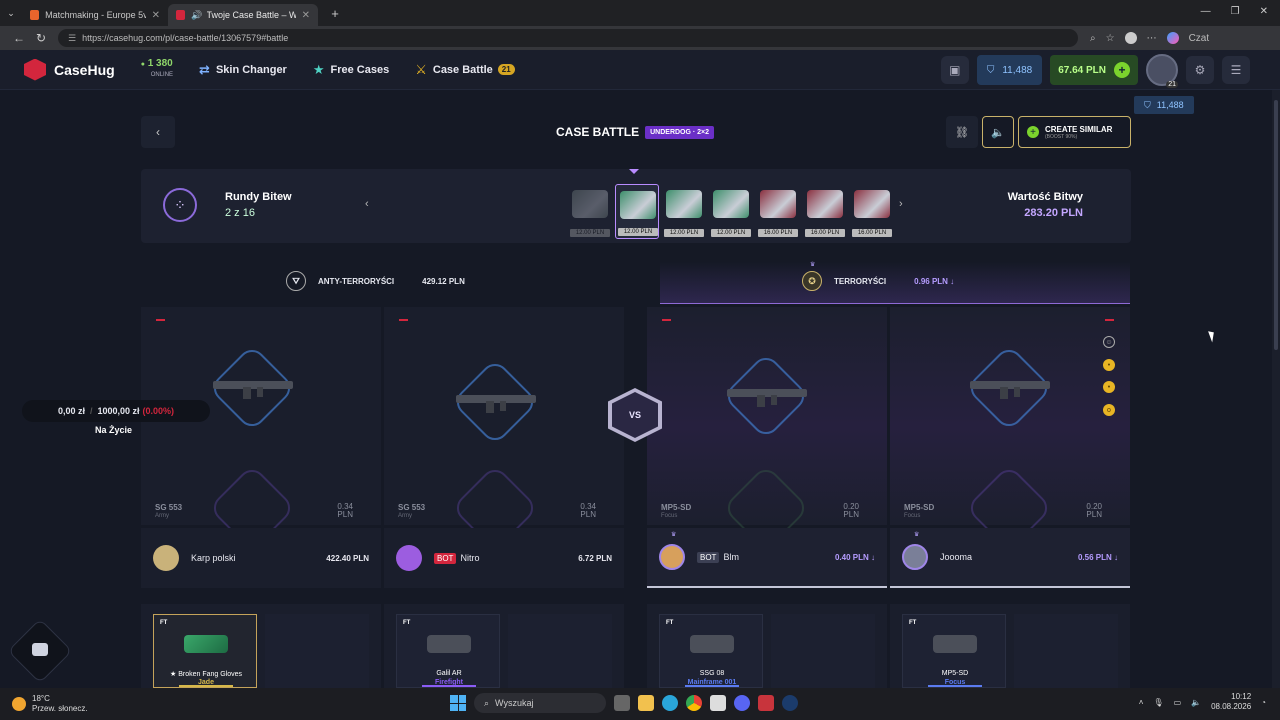 Image resolution: width=1280 pixels, height=720 pixels. What do you see at coordinates (41, 38) in the screenshot?
I see `reload-icon: ↻` at bounding box center [41, 38].